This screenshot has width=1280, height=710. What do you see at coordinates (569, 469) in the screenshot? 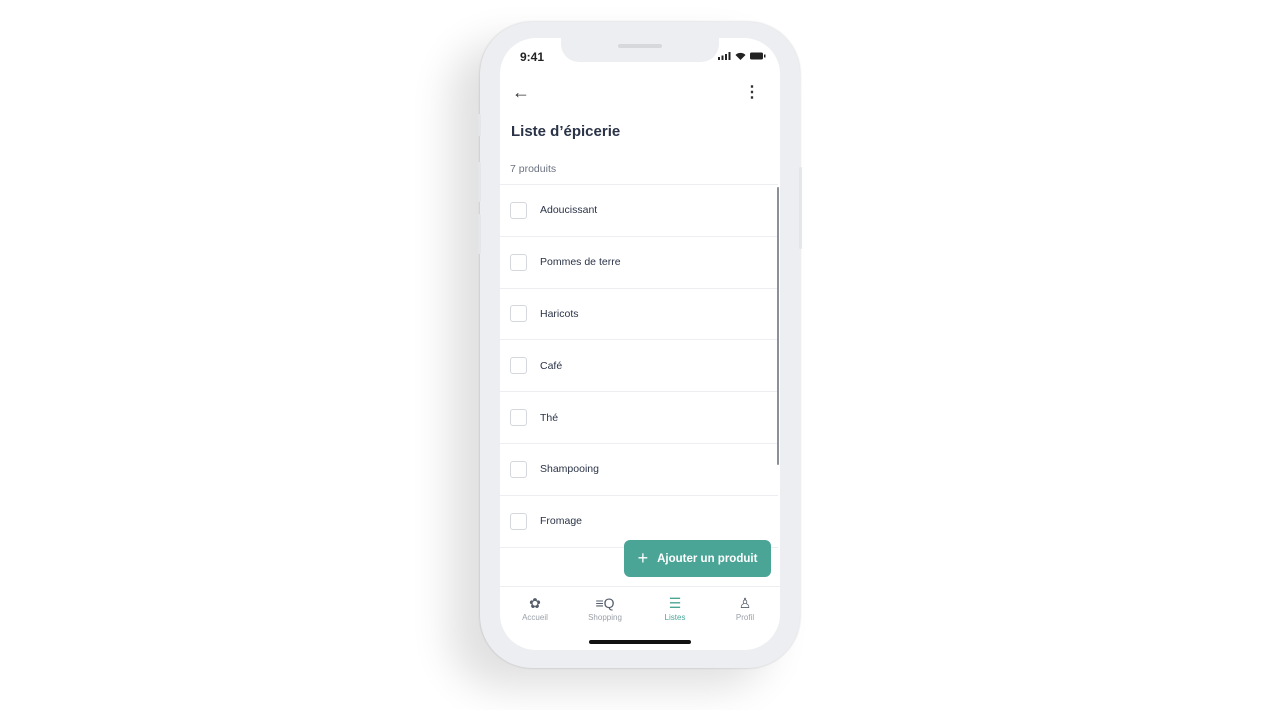
I see `item-label: Shampooing` at bounding box center [569, 469].